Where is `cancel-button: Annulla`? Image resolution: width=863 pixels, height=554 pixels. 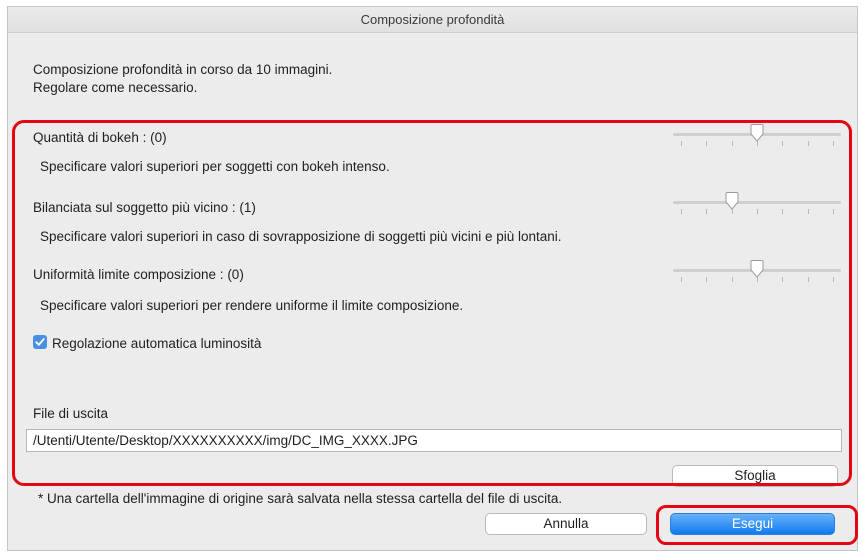
cancel-button: Annulla is located at coordinates (566, 524).